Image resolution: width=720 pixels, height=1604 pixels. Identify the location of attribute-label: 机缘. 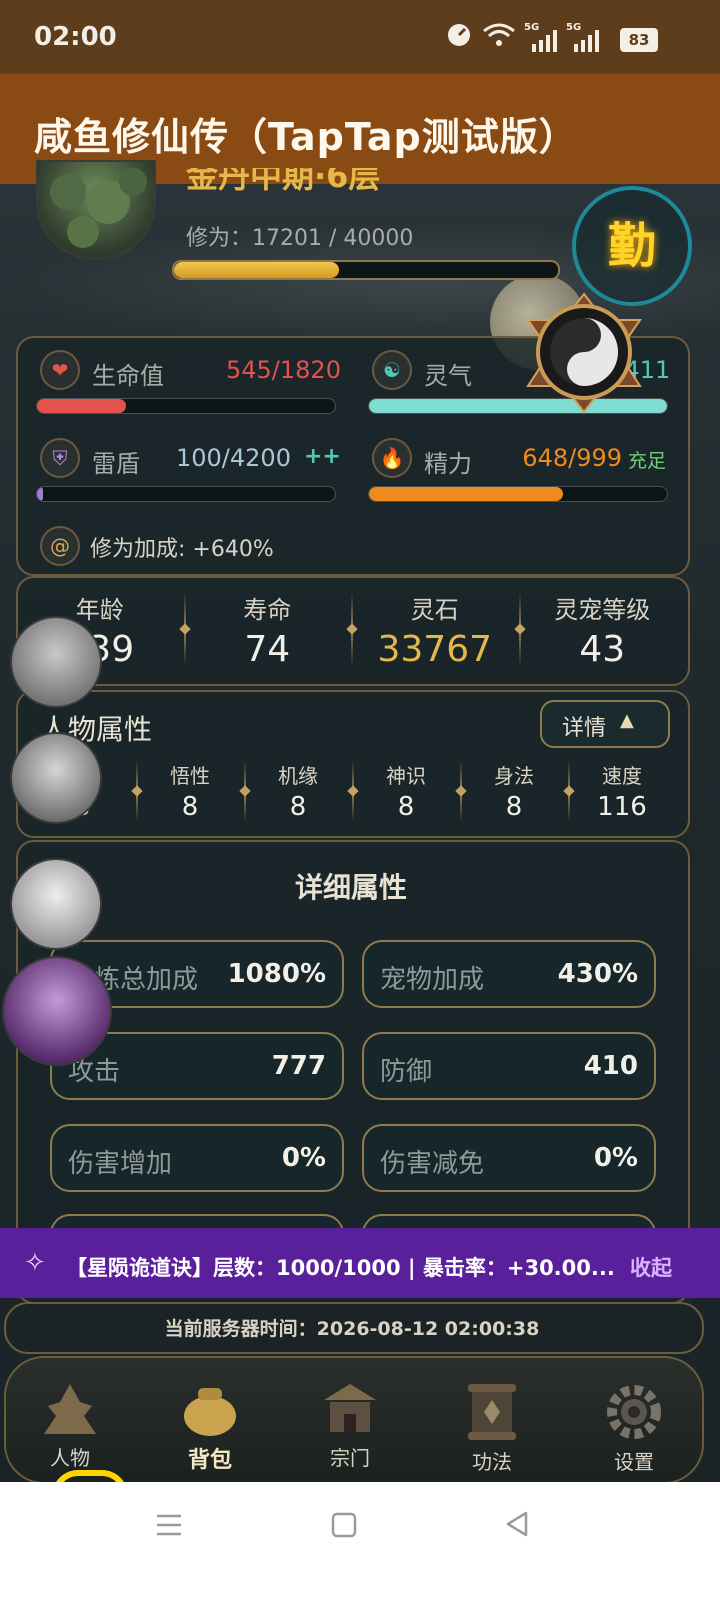
(298, 776).